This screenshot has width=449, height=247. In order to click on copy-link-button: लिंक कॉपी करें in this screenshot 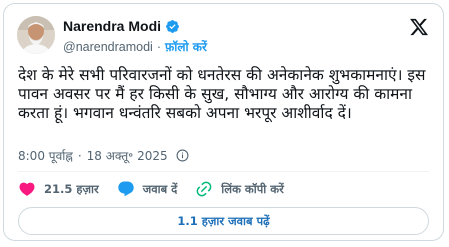, I will do `click(239, 189)`.